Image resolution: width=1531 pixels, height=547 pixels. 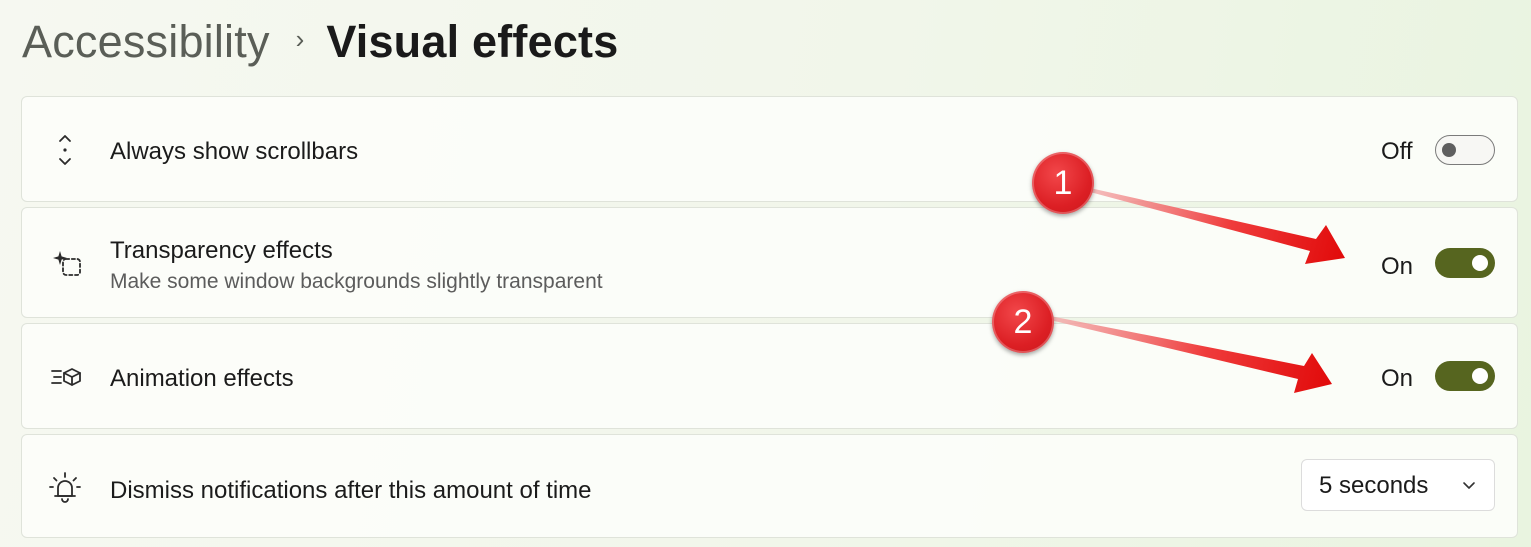 What do you see at coordinates (1197, 290) in the screenshot?
I see `annotation-arrows` at bounding box center [1197, 290].